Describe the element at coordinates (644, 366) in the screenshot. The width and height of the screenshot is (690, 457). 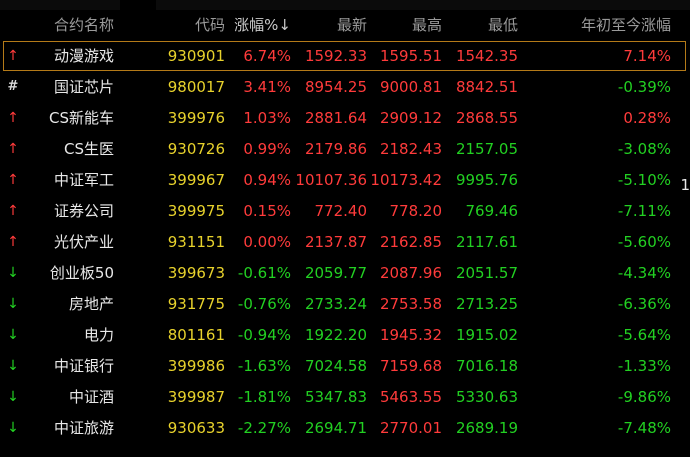
I see `row-ytd: -1.33%` at that location.